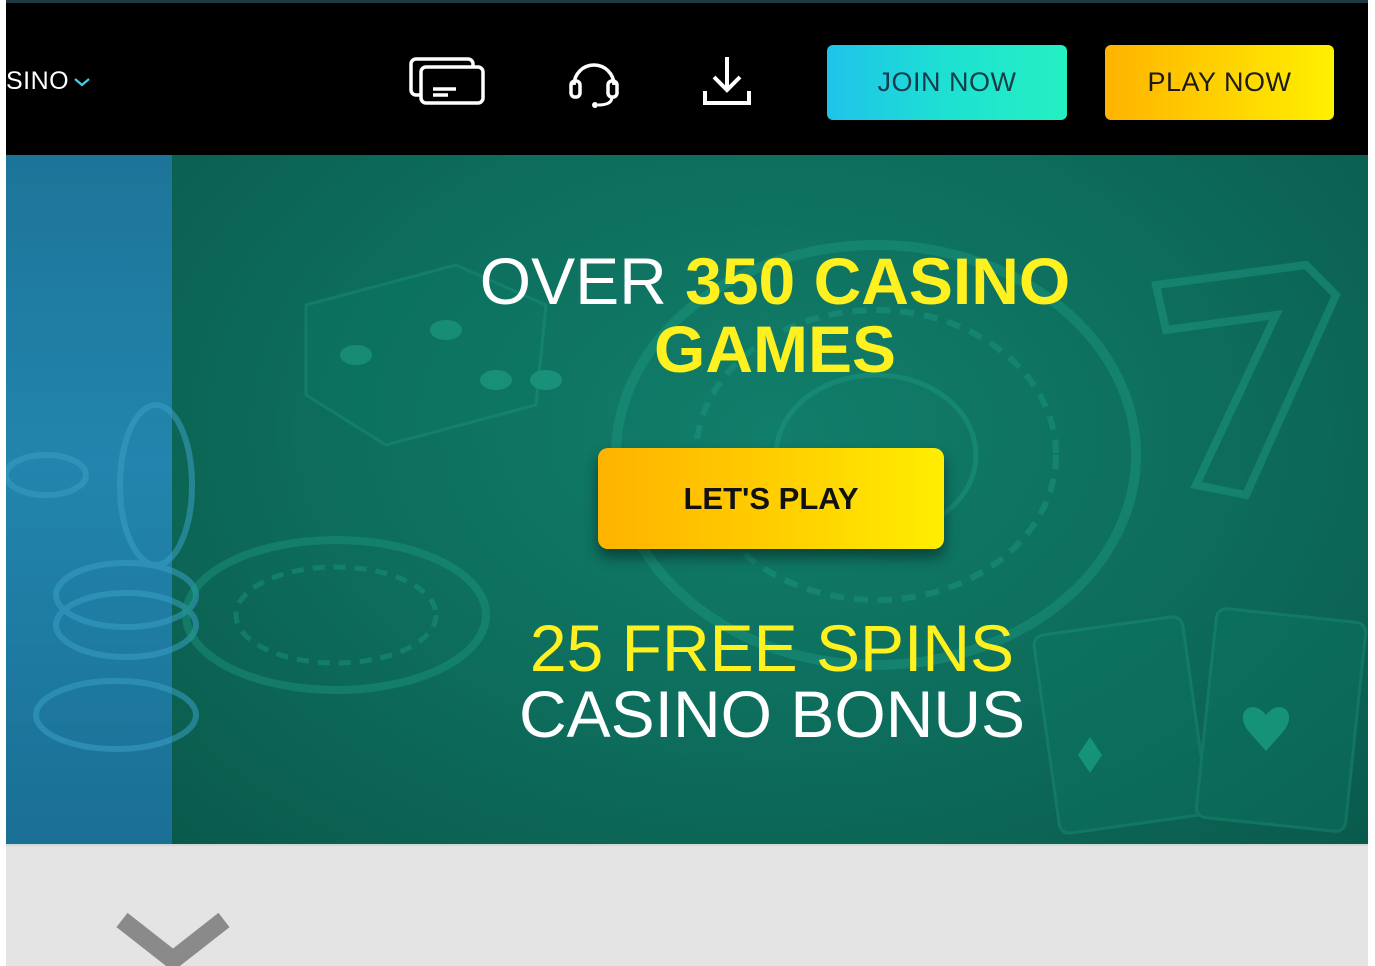 The width and height of the screenshot is (1375, 966). I want to click on cards-icon, so click(448, 81).